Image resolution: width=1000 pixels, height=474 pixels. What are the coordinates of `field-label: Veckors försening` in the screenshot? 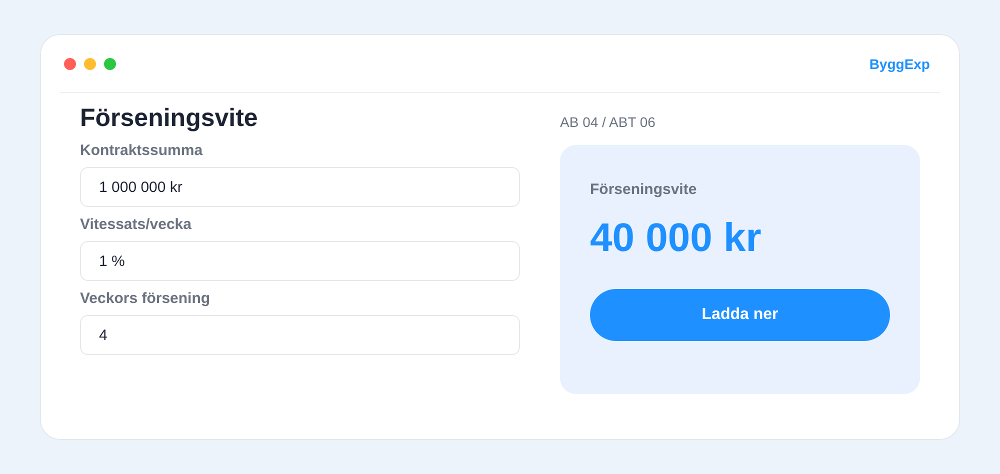 It's located at (146, 299).